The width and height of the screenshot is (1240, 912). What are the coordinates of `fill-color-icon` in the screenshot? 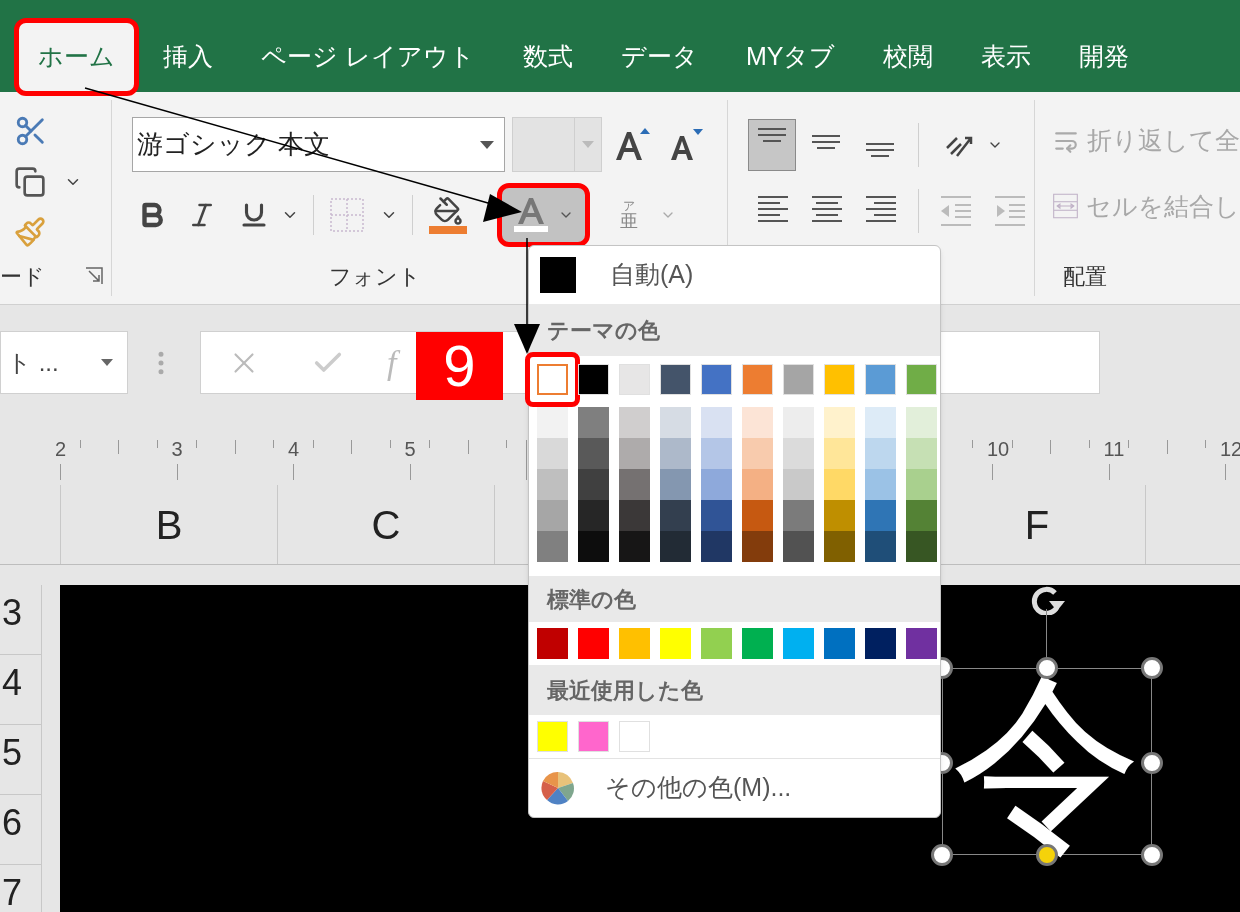 It's located at (448, 215).